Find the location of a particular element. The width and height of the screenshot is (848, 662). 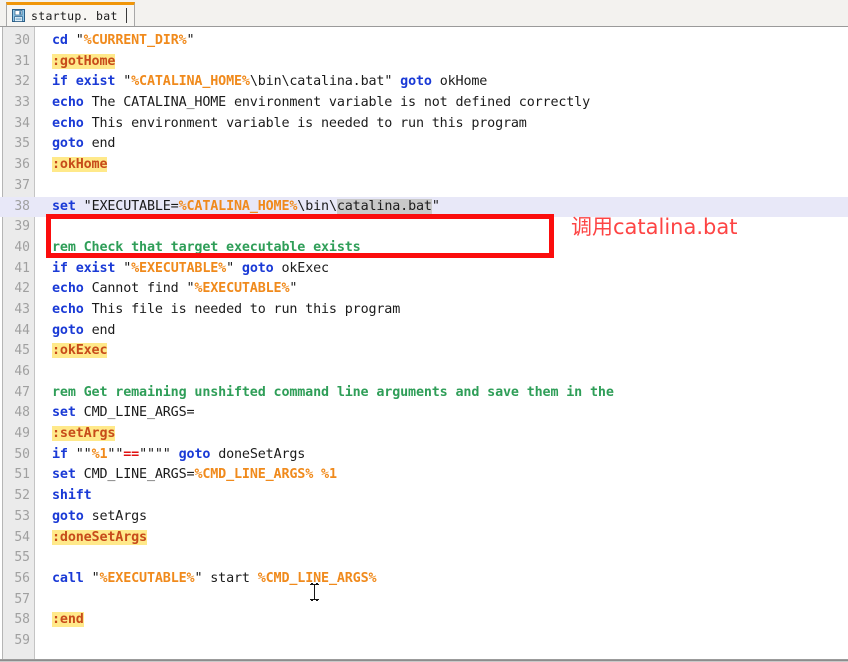

line-number: 33 is located at coordinates (22, 103).